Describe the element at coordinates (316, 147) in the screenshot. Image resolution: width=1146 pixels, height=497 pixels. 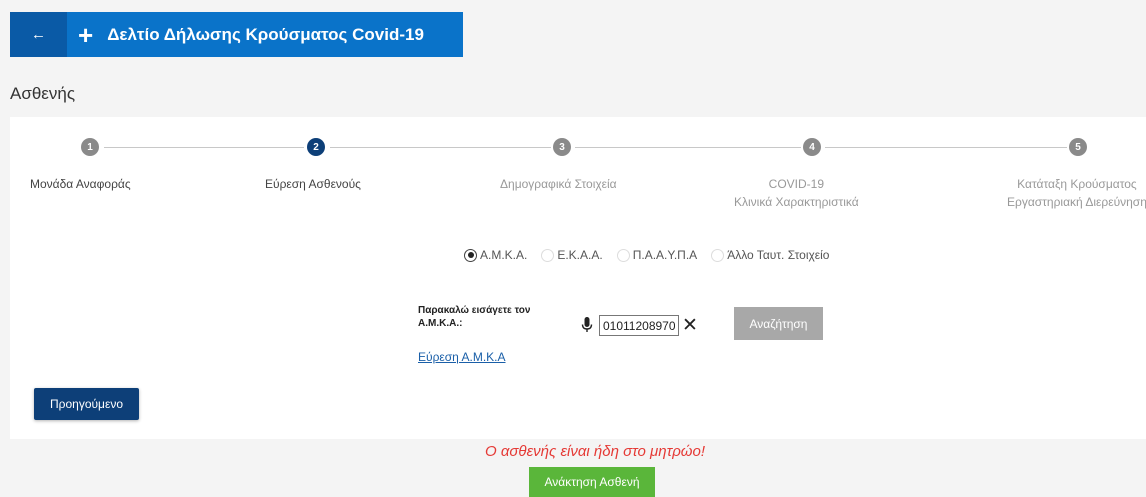
I see `step-2-indicator: 2` at that location.